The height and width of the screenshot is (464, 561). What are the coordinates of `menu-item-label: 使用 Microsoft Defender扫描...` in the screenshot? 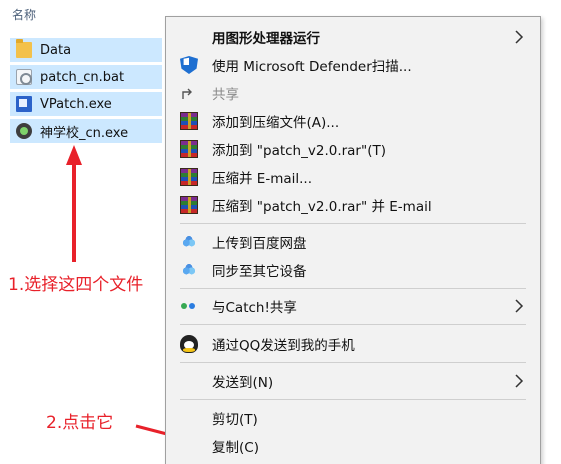 It's located at (312, 67).